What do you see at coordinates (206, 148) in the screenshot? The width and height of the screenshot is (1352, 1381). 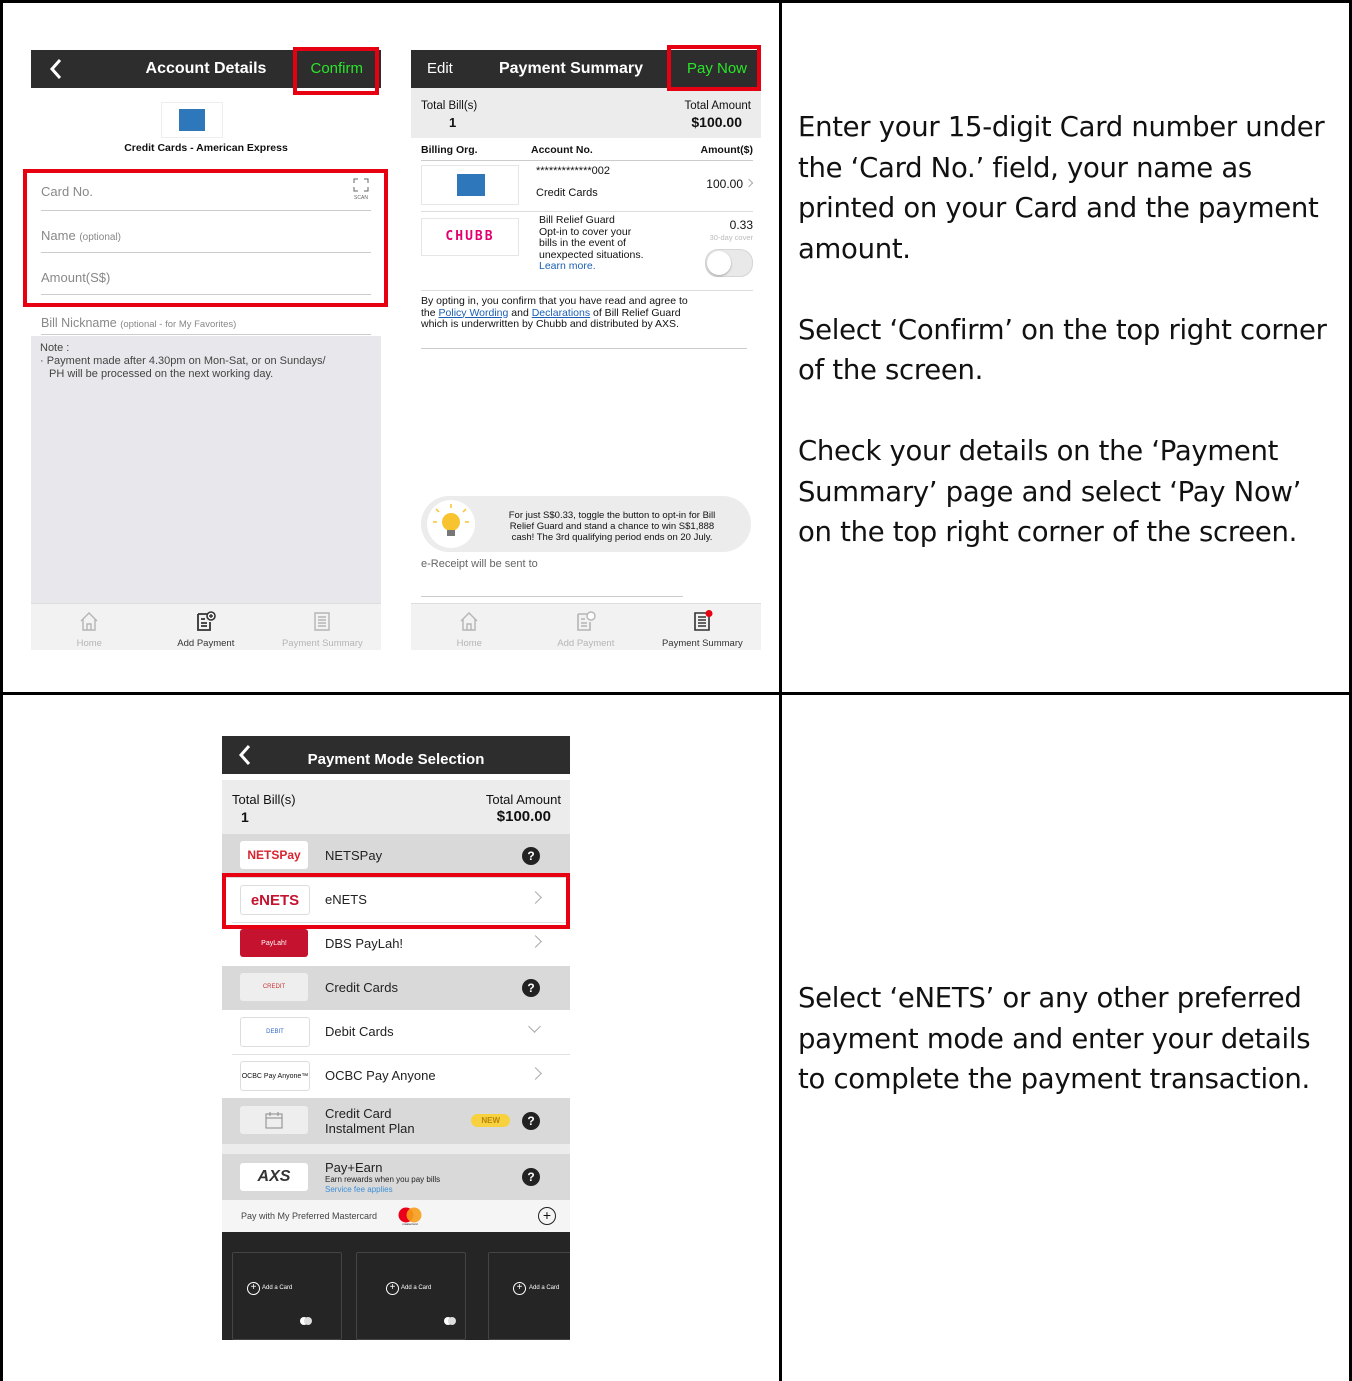 I see `biller-name: Credit Cards - American Express` at bounding box center [206, 148].